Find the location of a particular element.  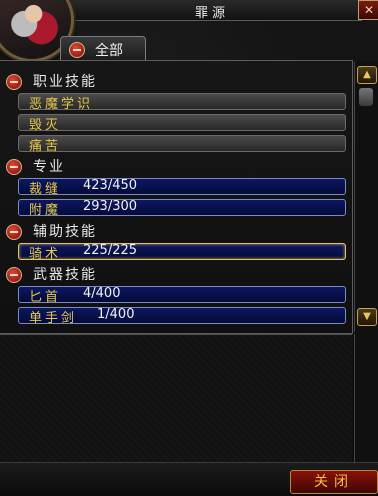

skill-rank: 1/400 is located at coordinates (116, 314).